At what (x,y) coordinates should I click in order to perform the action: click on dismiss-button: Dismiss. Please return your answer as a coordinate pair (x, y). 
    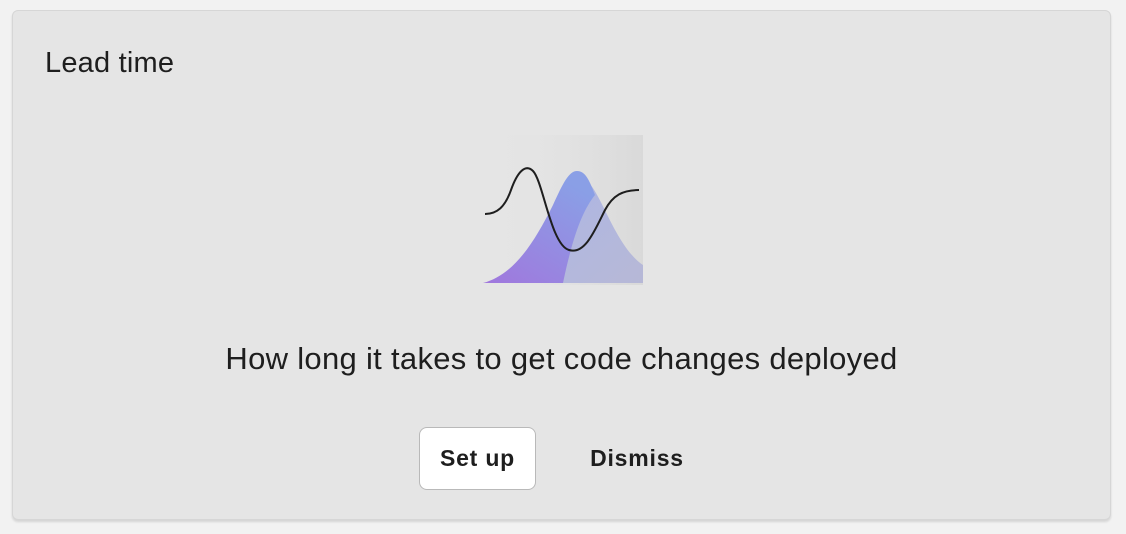
    Looking at the image, I should click on (637, 458).